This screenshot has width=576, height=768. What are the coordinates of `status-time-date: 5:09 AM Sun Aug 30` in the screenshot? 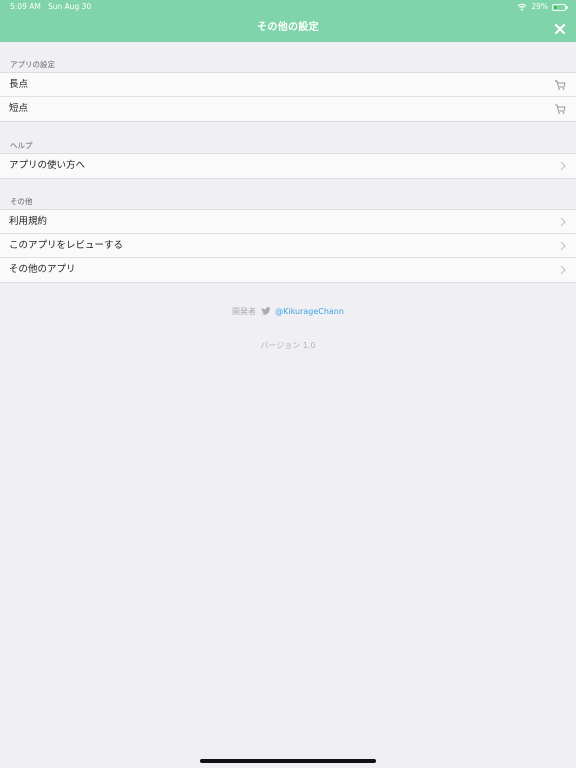 It's located at (50, 7).